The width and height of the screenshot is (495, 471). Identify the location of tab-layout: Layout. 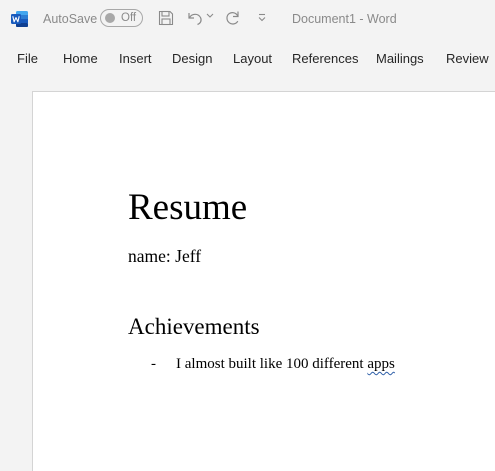
(252, 59).